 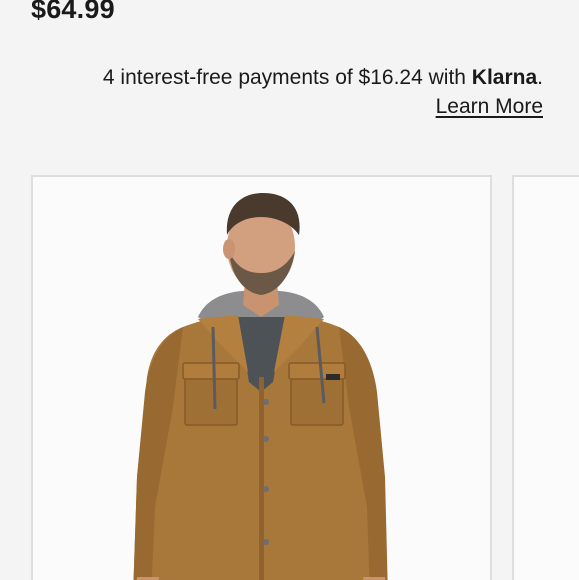 I want to click on klarna-text: 4 interest-free payments of $16.24 with, so click(x=287, y=77).